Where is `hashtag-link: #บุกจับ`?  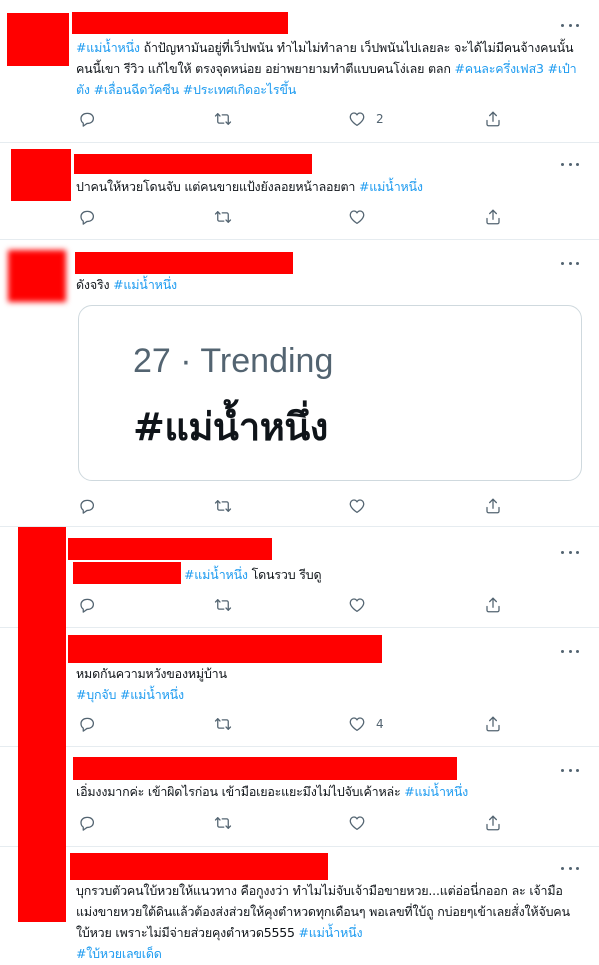 hashtag-link: #บุกจับ is located at coordinates (96, 694).